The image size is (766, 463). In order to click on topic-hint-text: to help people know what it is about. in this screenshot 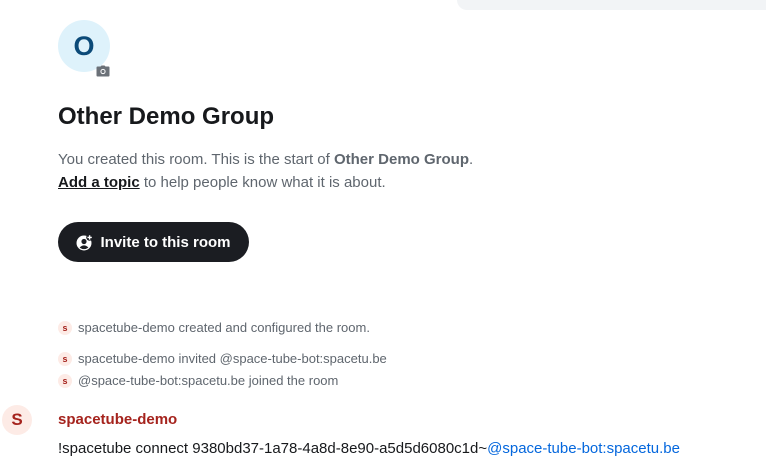, I will do `click(262, 182)`.